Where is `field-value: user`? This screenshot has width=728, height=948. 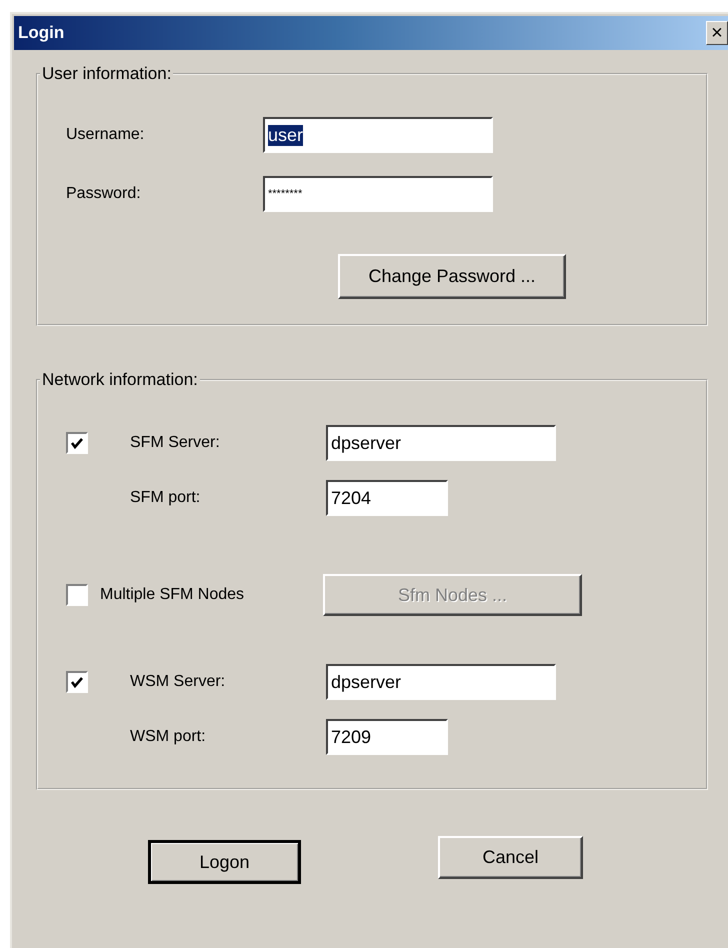 field-value: user is located at coordinates (286, 135).